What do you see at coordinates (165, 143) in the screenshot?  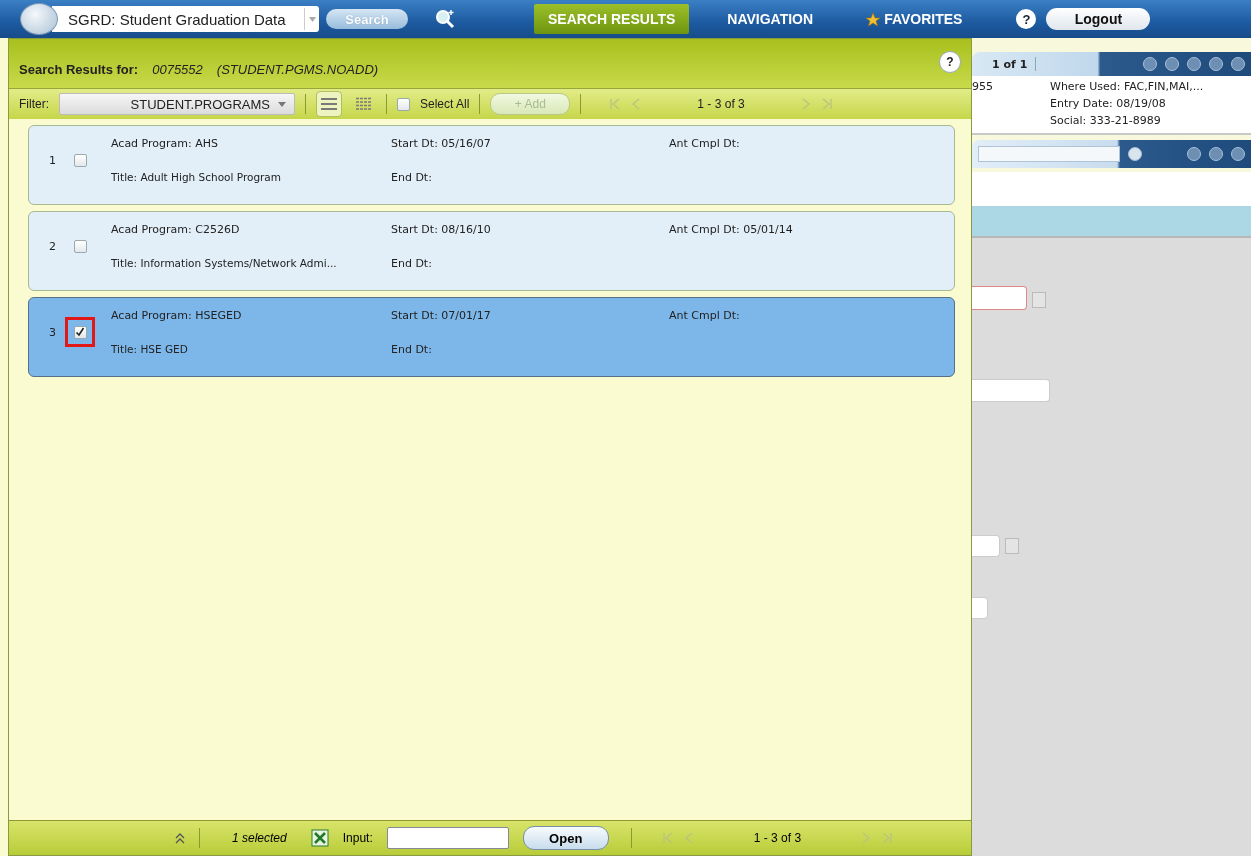 I see `program-label: Acad Program: AHS` at bounding box center [165, 143].